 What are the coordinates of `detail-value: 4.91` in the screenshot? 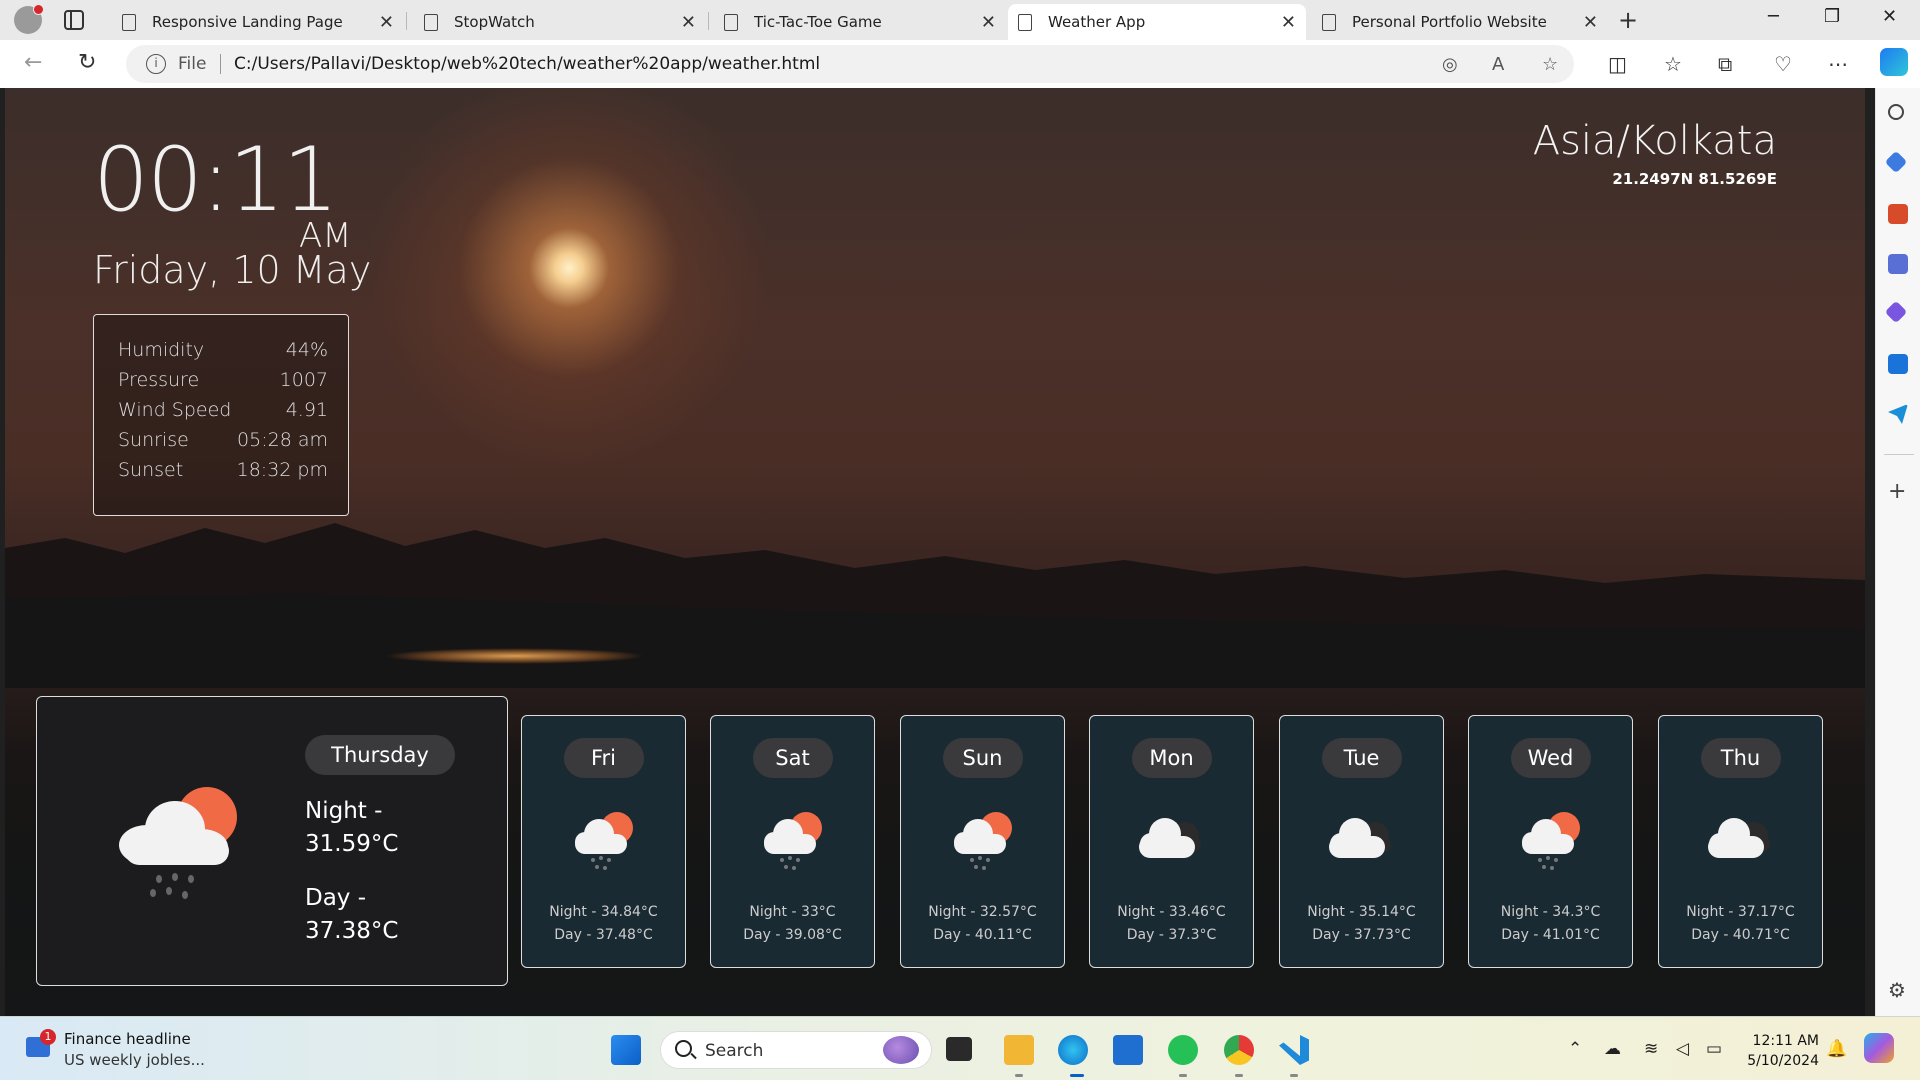 It's located at (306, 410).